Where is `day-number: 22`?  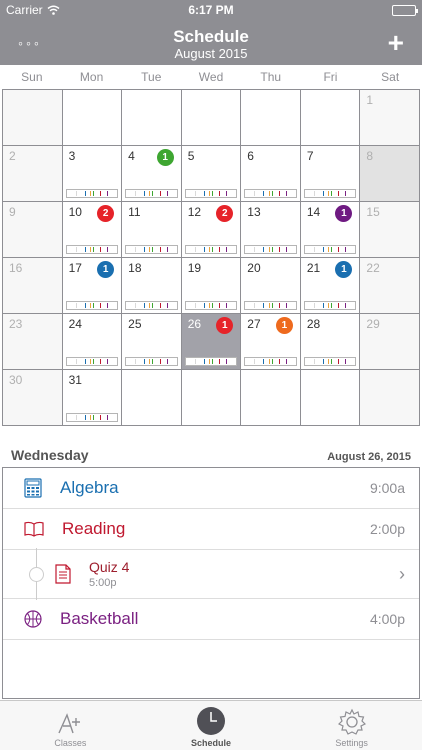
day-number: 22 is located at coordinates (373, 268).